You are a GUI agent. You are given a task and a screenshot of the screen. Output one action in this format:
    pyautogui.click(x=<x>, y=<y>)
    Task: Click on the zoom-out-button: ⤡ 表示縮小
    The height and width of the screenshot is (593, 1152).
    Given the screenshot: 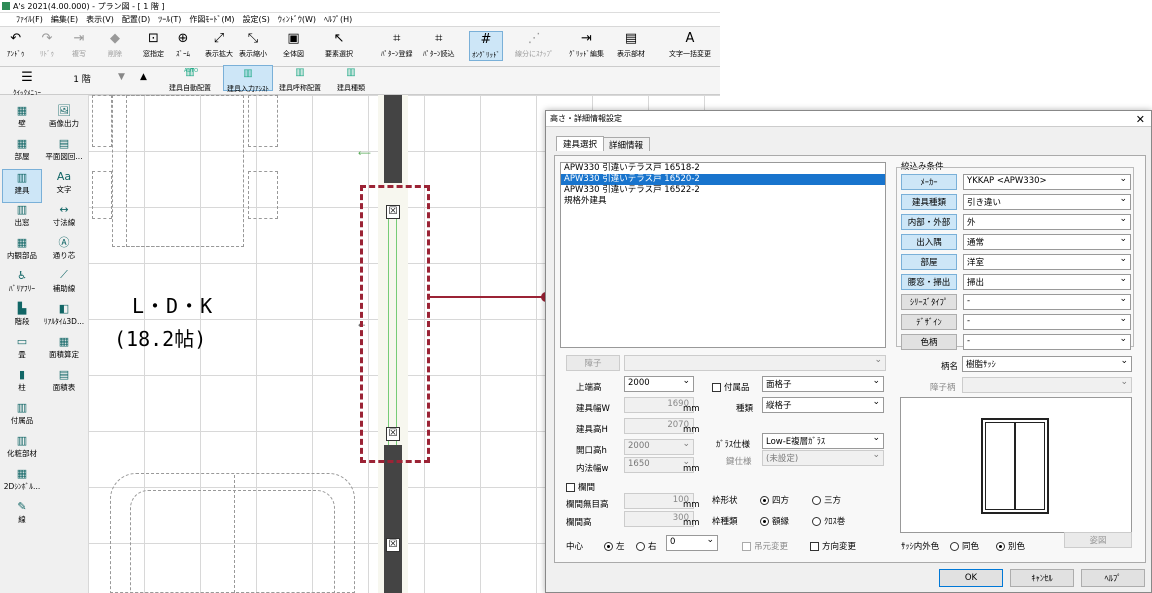 What is the action you would take?
    pyautogui.click(x=253, y=45)
    